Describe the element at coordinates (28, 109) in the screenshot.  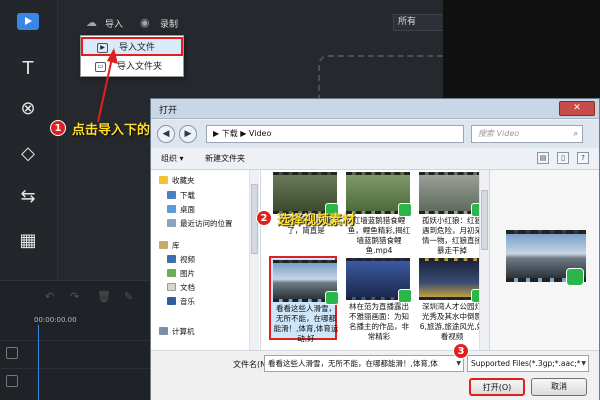
I see `filter-tool-icon: ⊗` at that location.